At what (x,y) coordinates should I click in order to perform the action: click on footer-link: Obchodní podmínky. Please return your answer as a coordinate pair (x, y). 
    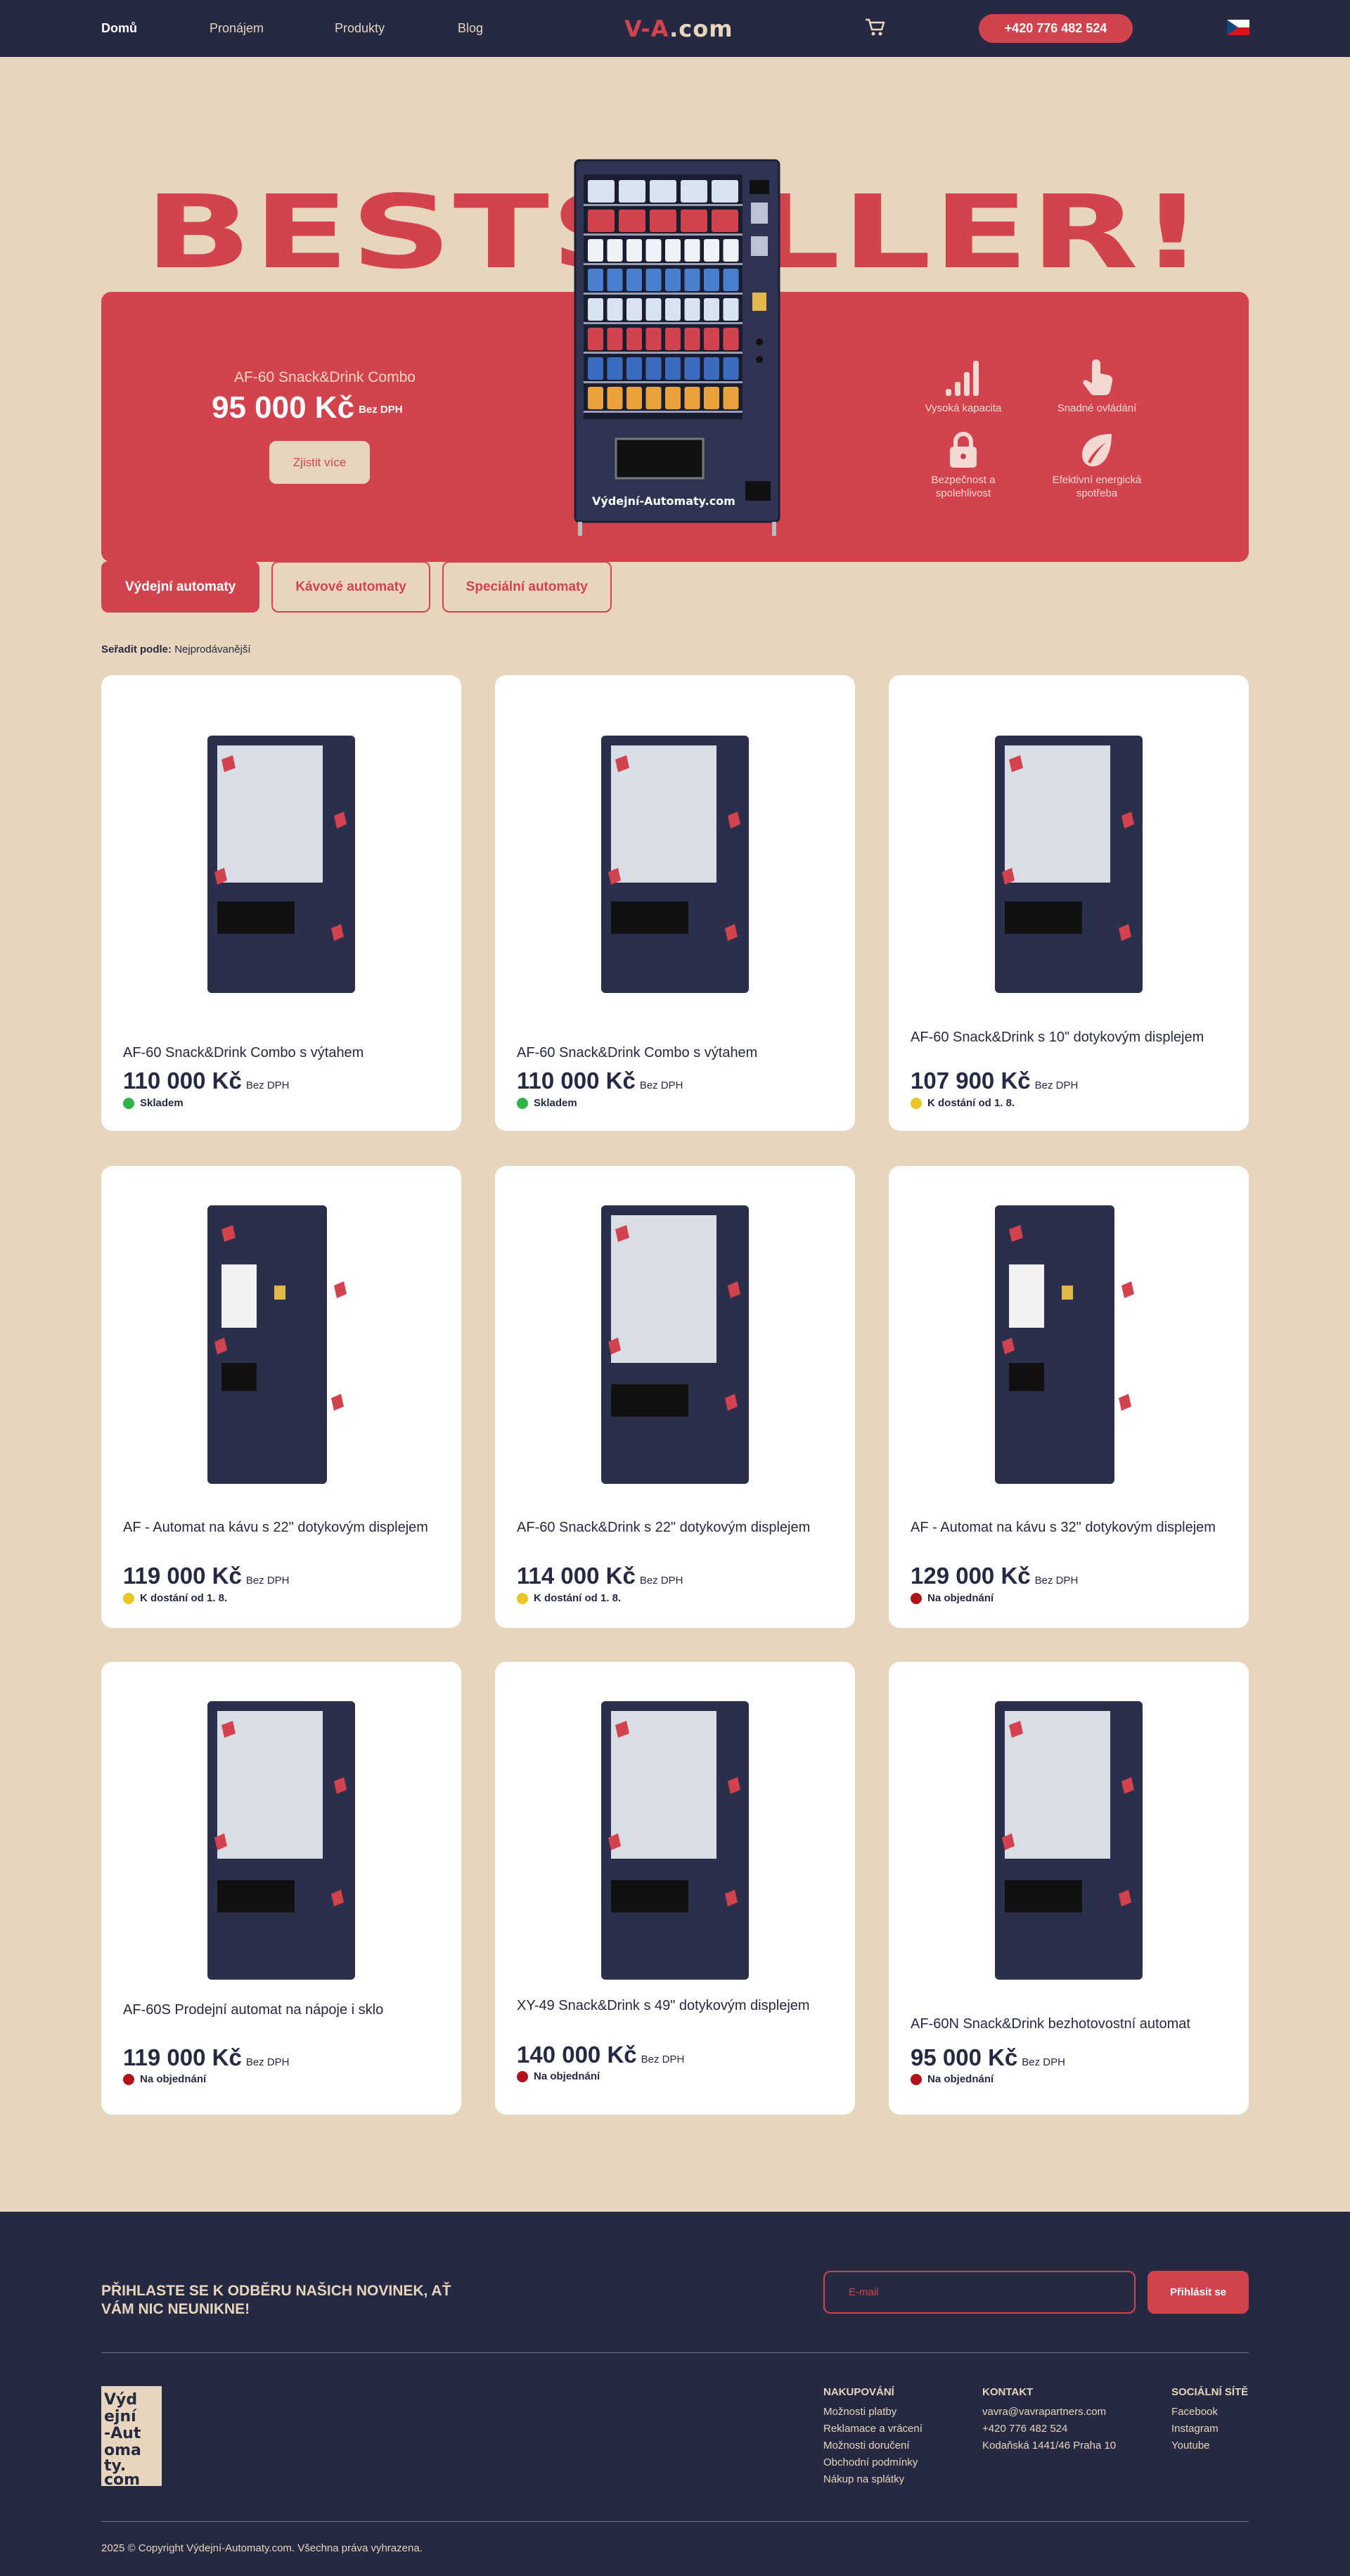
    Looking at the image, I should click on (872, 2462).